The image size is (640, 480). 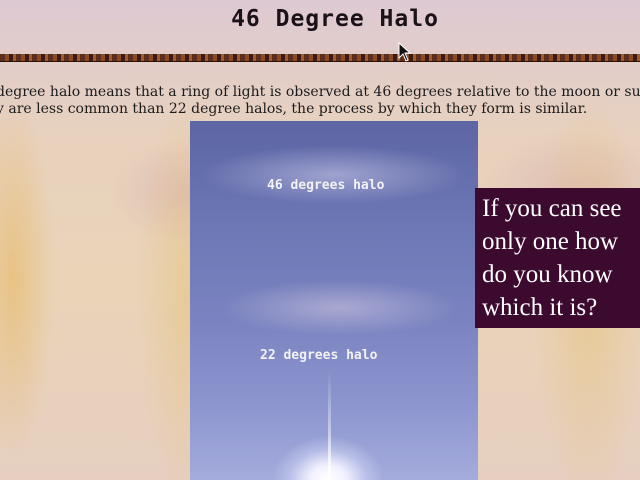 I want to click on callout-line-4: which it is?, so click(x=540, y=307).